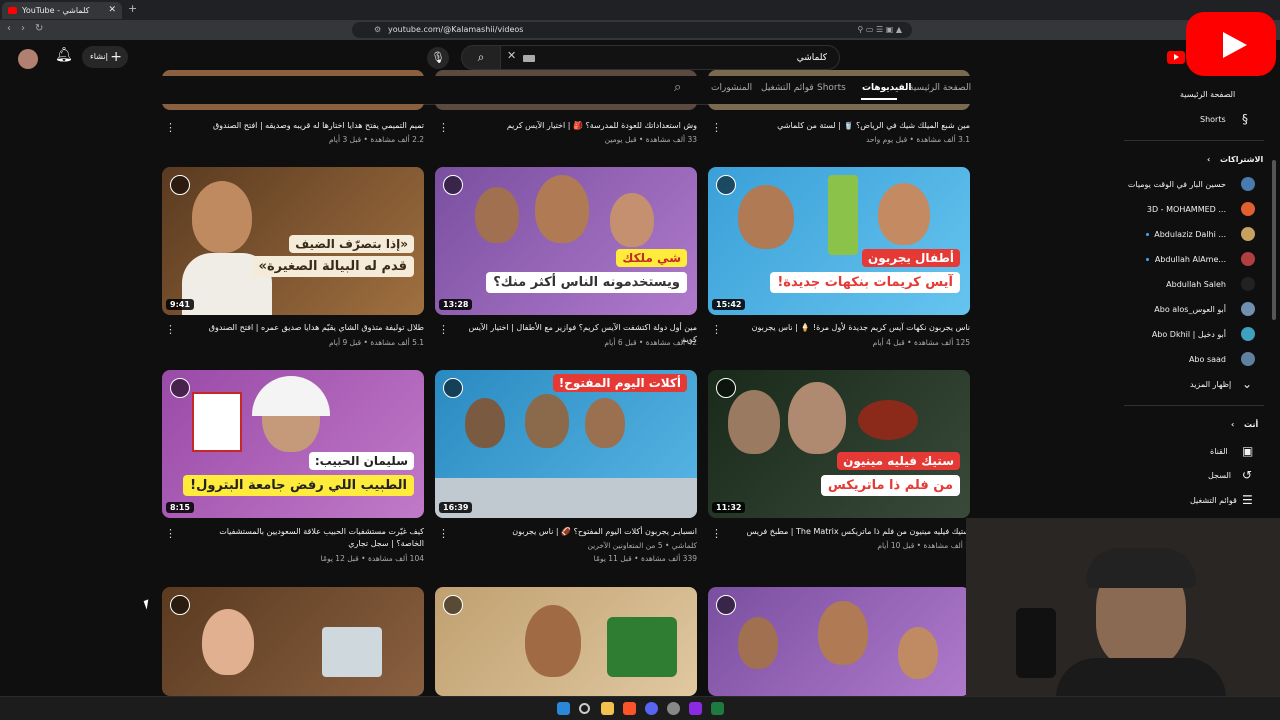 The width and height of the screenshot is (1280, 720). What do you see at coordinates (62, 10) in the screenshot?
I see `browser-tab: YouTube - كلماشي ✕` at bounding box center [62, 10].